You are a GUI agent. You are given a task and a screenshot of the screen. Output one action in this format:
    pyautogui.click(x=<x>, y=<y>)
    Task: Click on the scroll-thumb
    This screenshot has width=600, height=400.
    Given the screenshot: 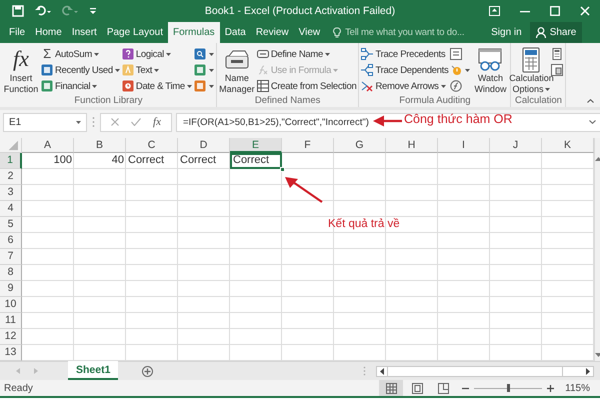 What is the action you would take?
    pyautogui.click(x=475, y=371)
    